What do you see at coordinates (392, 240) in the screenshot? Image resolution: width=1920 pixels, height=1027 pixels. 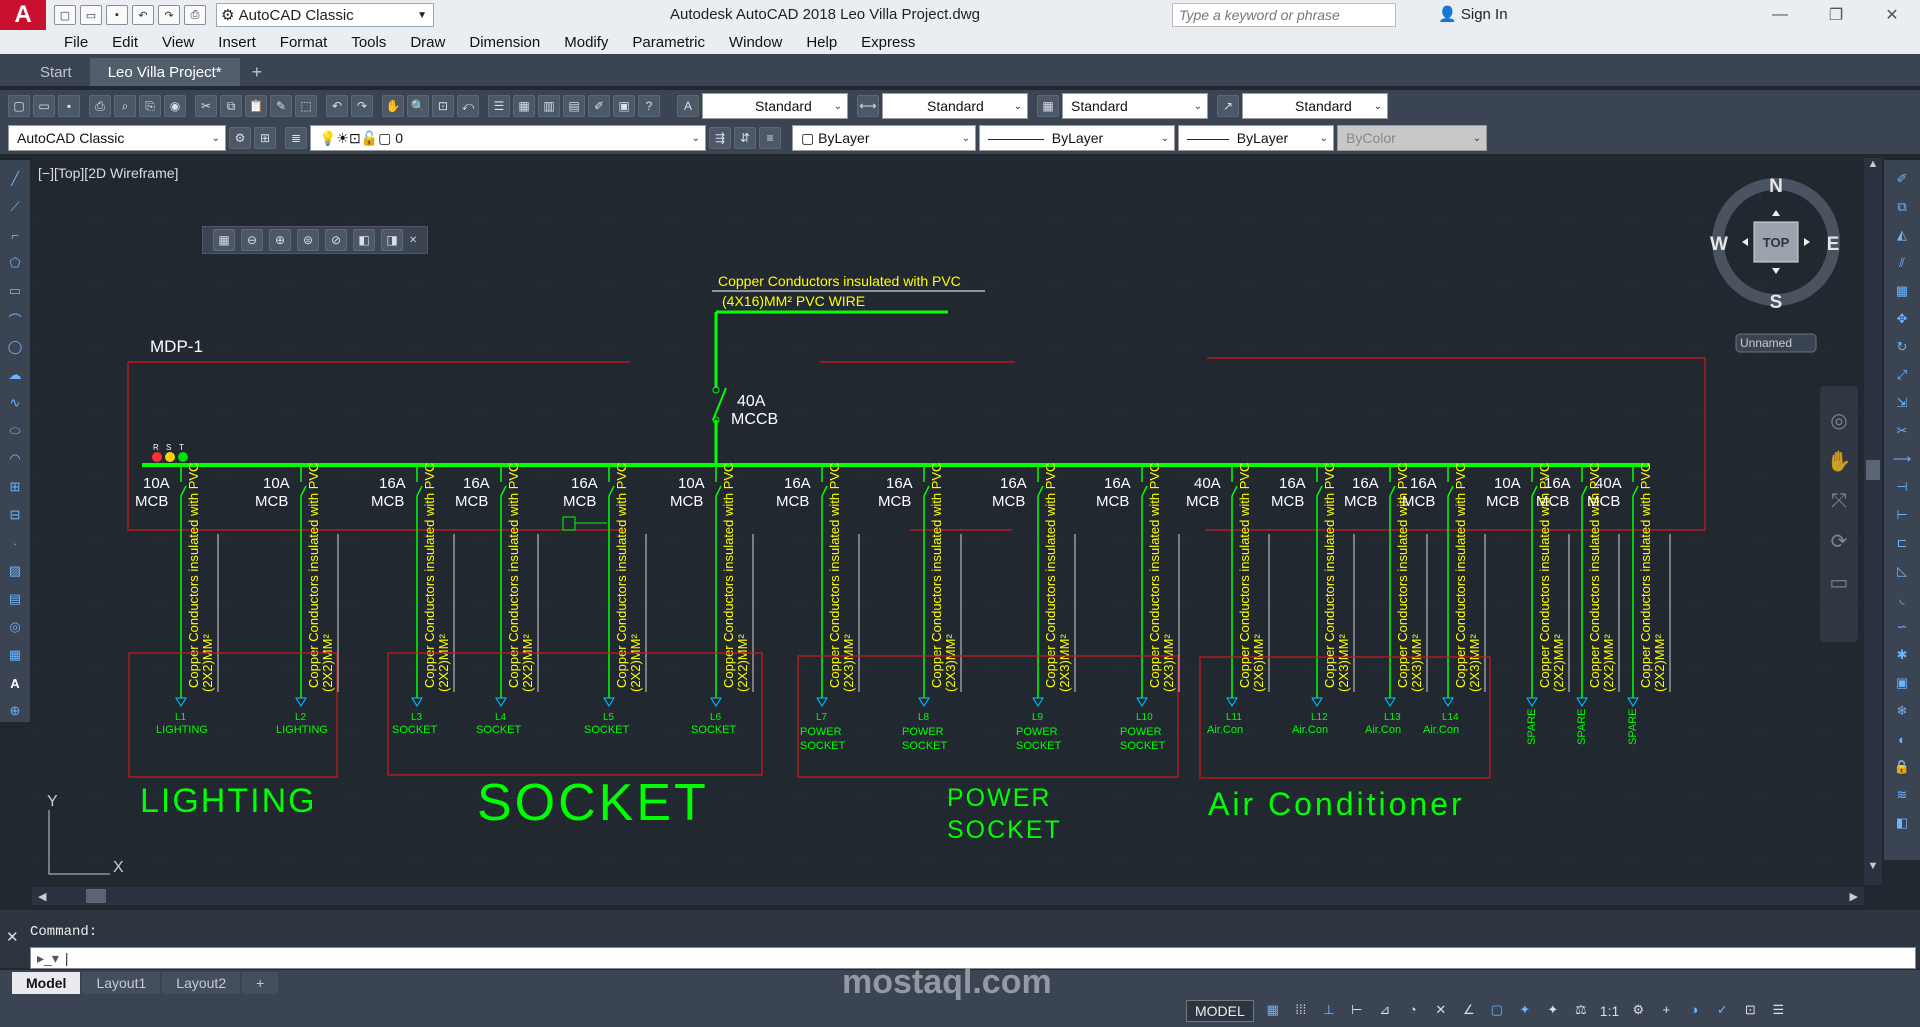 I see `iso-view-se-icon: ◨` at bounding box center [392, 240].